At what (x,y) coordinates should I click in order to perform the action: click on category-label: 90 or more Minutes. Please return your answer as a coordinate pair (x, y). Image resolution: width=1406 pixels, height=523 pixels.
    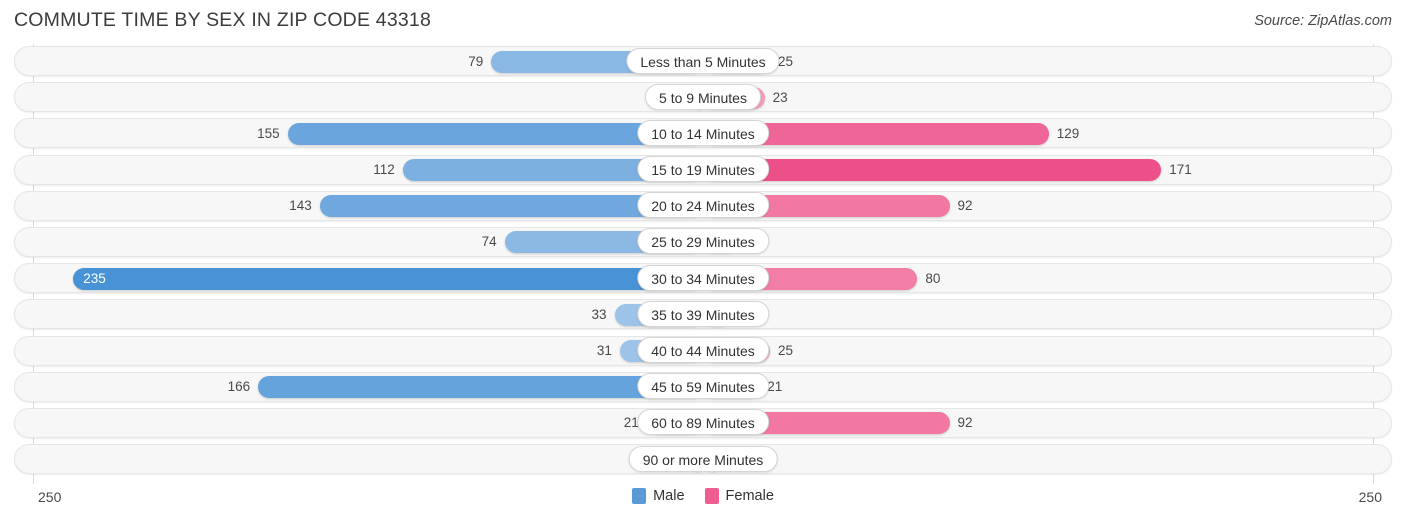
    Looking at the image, I should click on (703, 458).